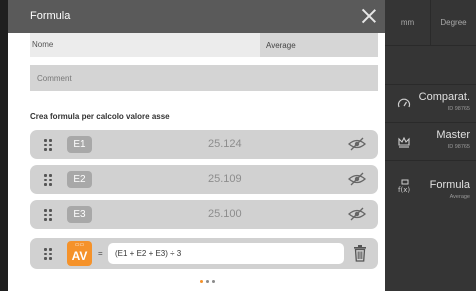 This screenshot has width=476, height=291. What do you see at coordinates (319, 45) in the screenshot?
I see `name-input: Average` at bounding box center [319, 45].